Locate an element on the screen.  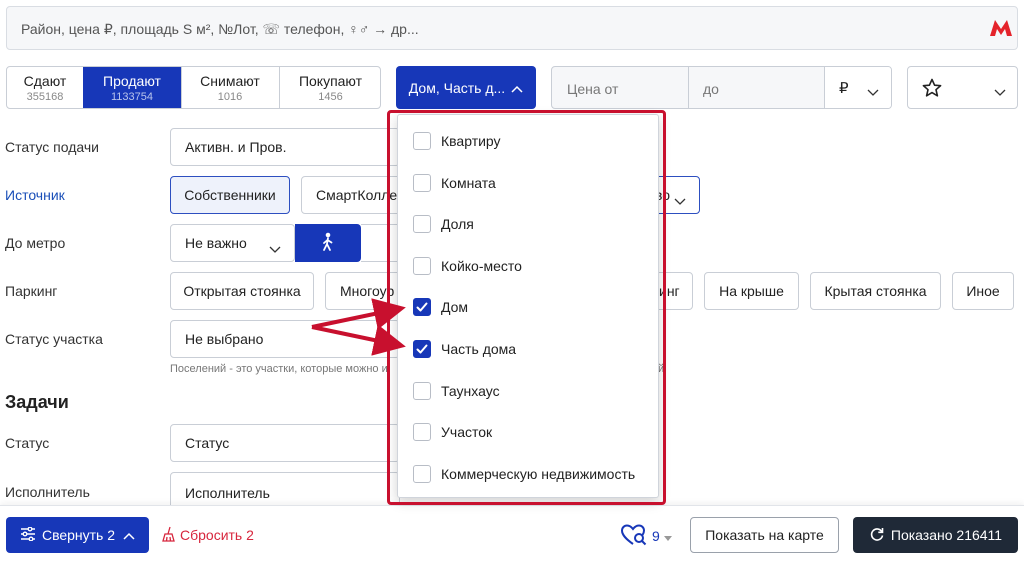
annotation-arrows is located at coordinates (358, 327).